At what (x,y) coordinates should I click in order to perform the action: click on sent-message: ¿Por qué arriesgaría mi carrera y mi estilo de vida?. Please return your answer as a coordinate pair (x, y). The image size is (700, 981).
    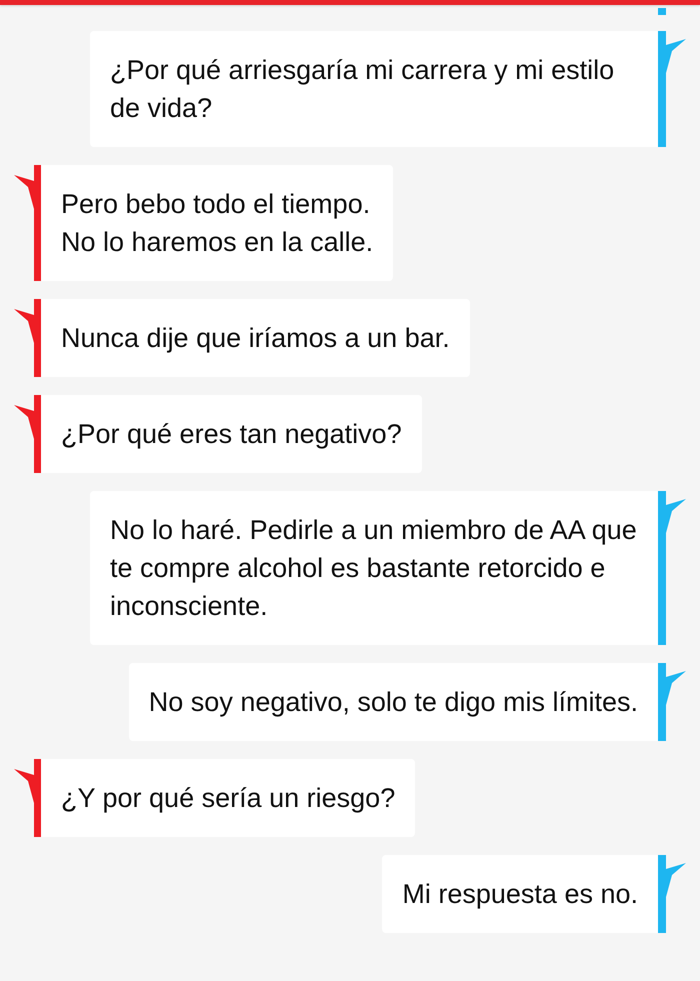
    Looking at the image, I should click on (378, 89).